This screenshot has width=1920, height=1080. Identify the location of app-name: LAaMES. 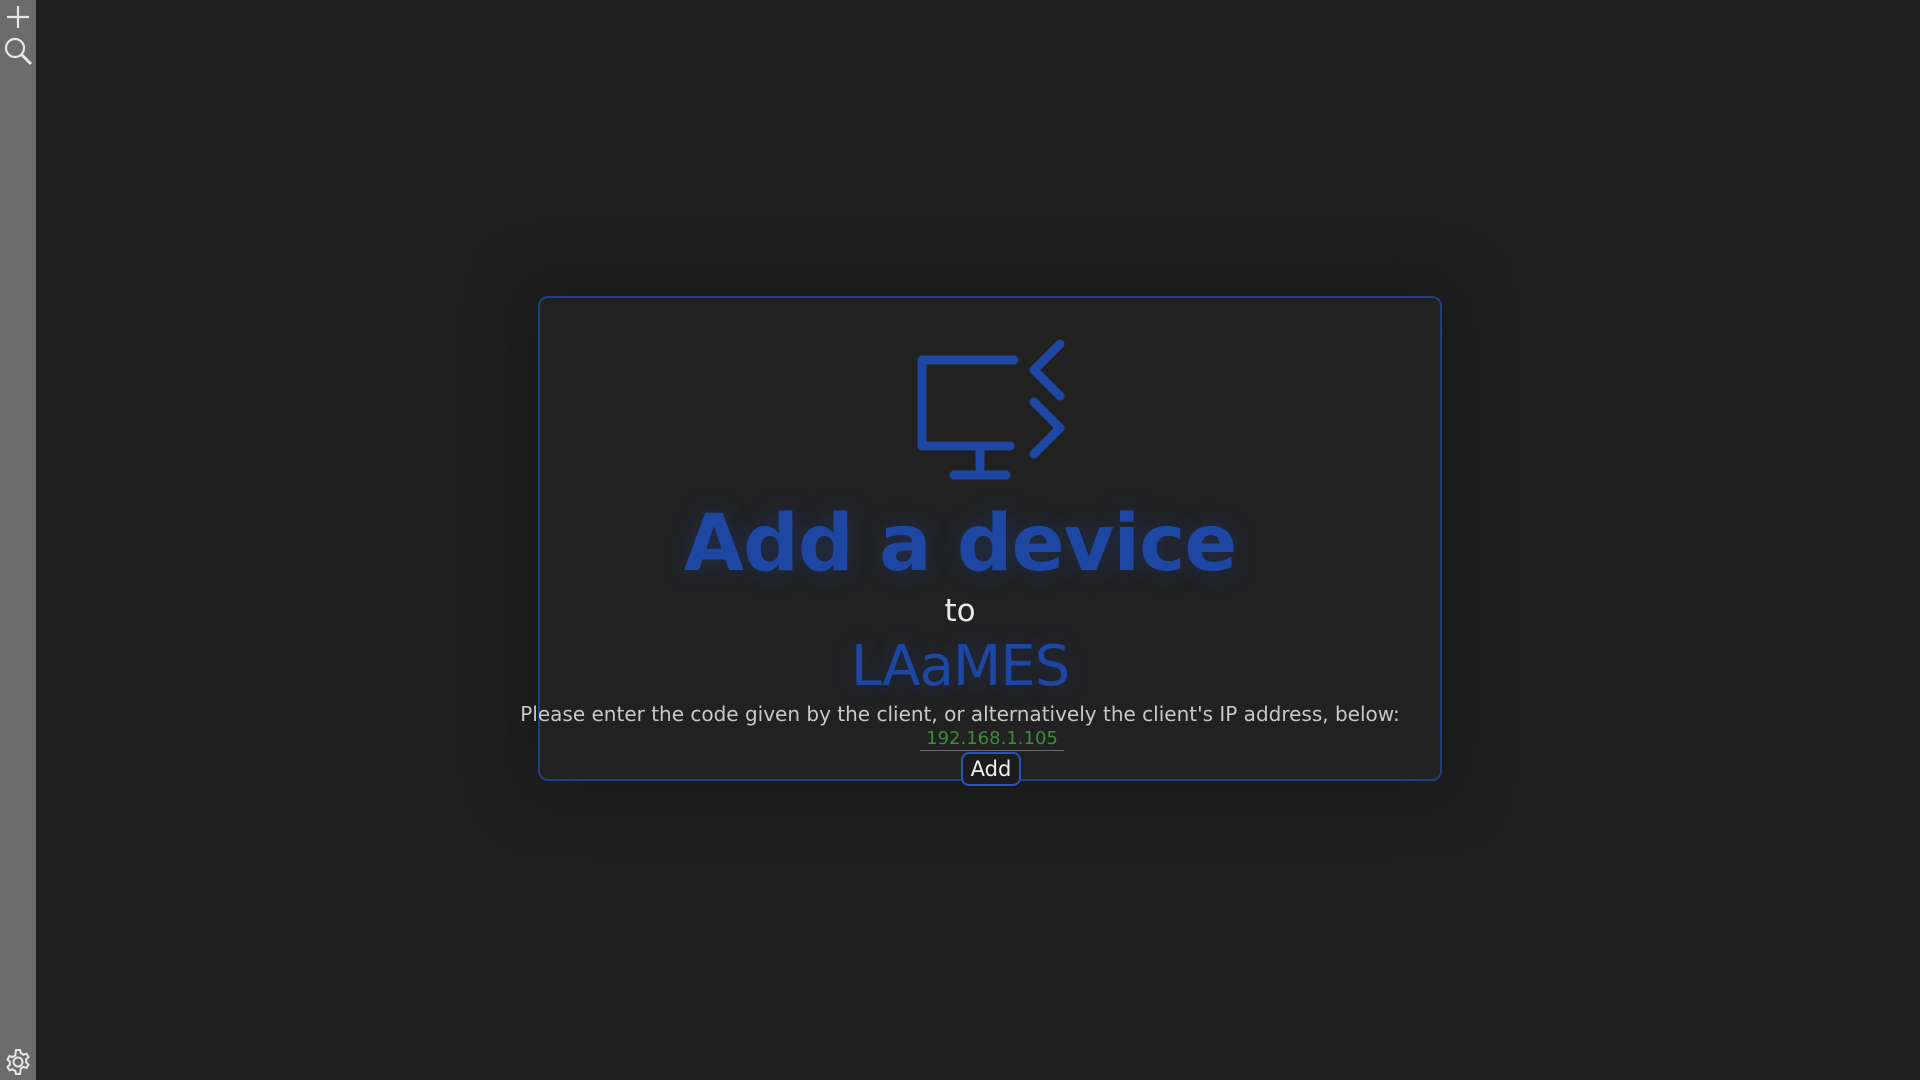
(960, 666).